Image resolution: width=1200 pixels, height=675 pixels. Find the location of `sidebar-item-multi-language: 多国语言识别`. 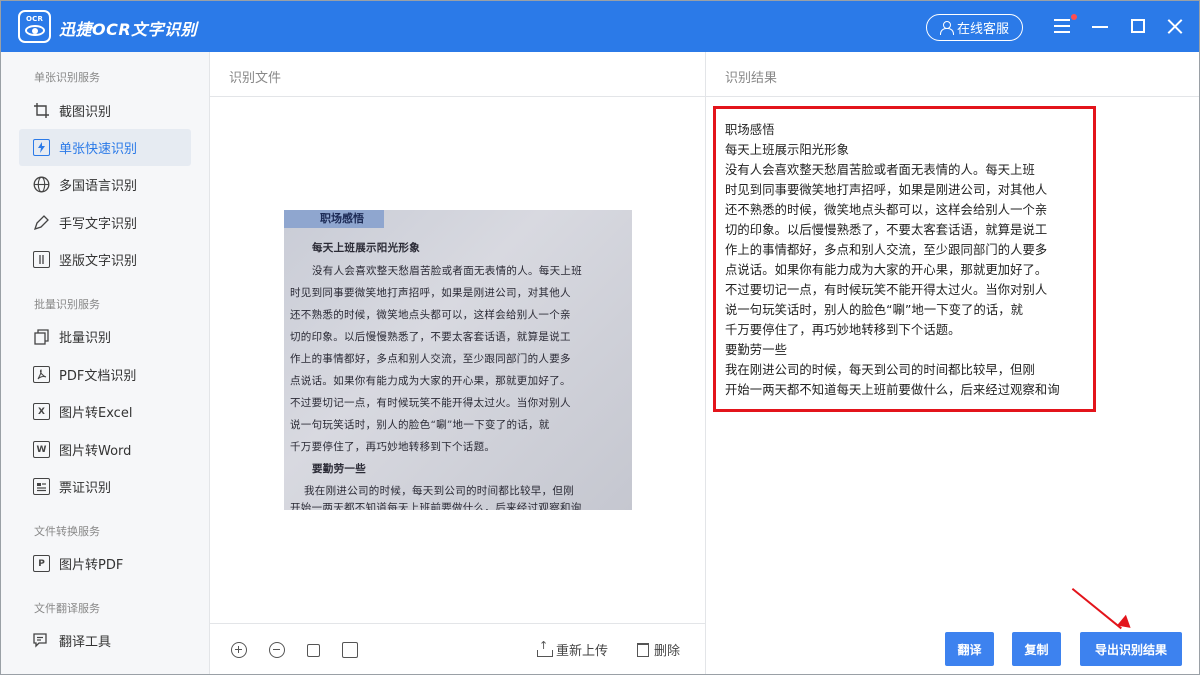

sidebar-item-multi-language: 多国语言识别 is located at coordinates (105, 184).